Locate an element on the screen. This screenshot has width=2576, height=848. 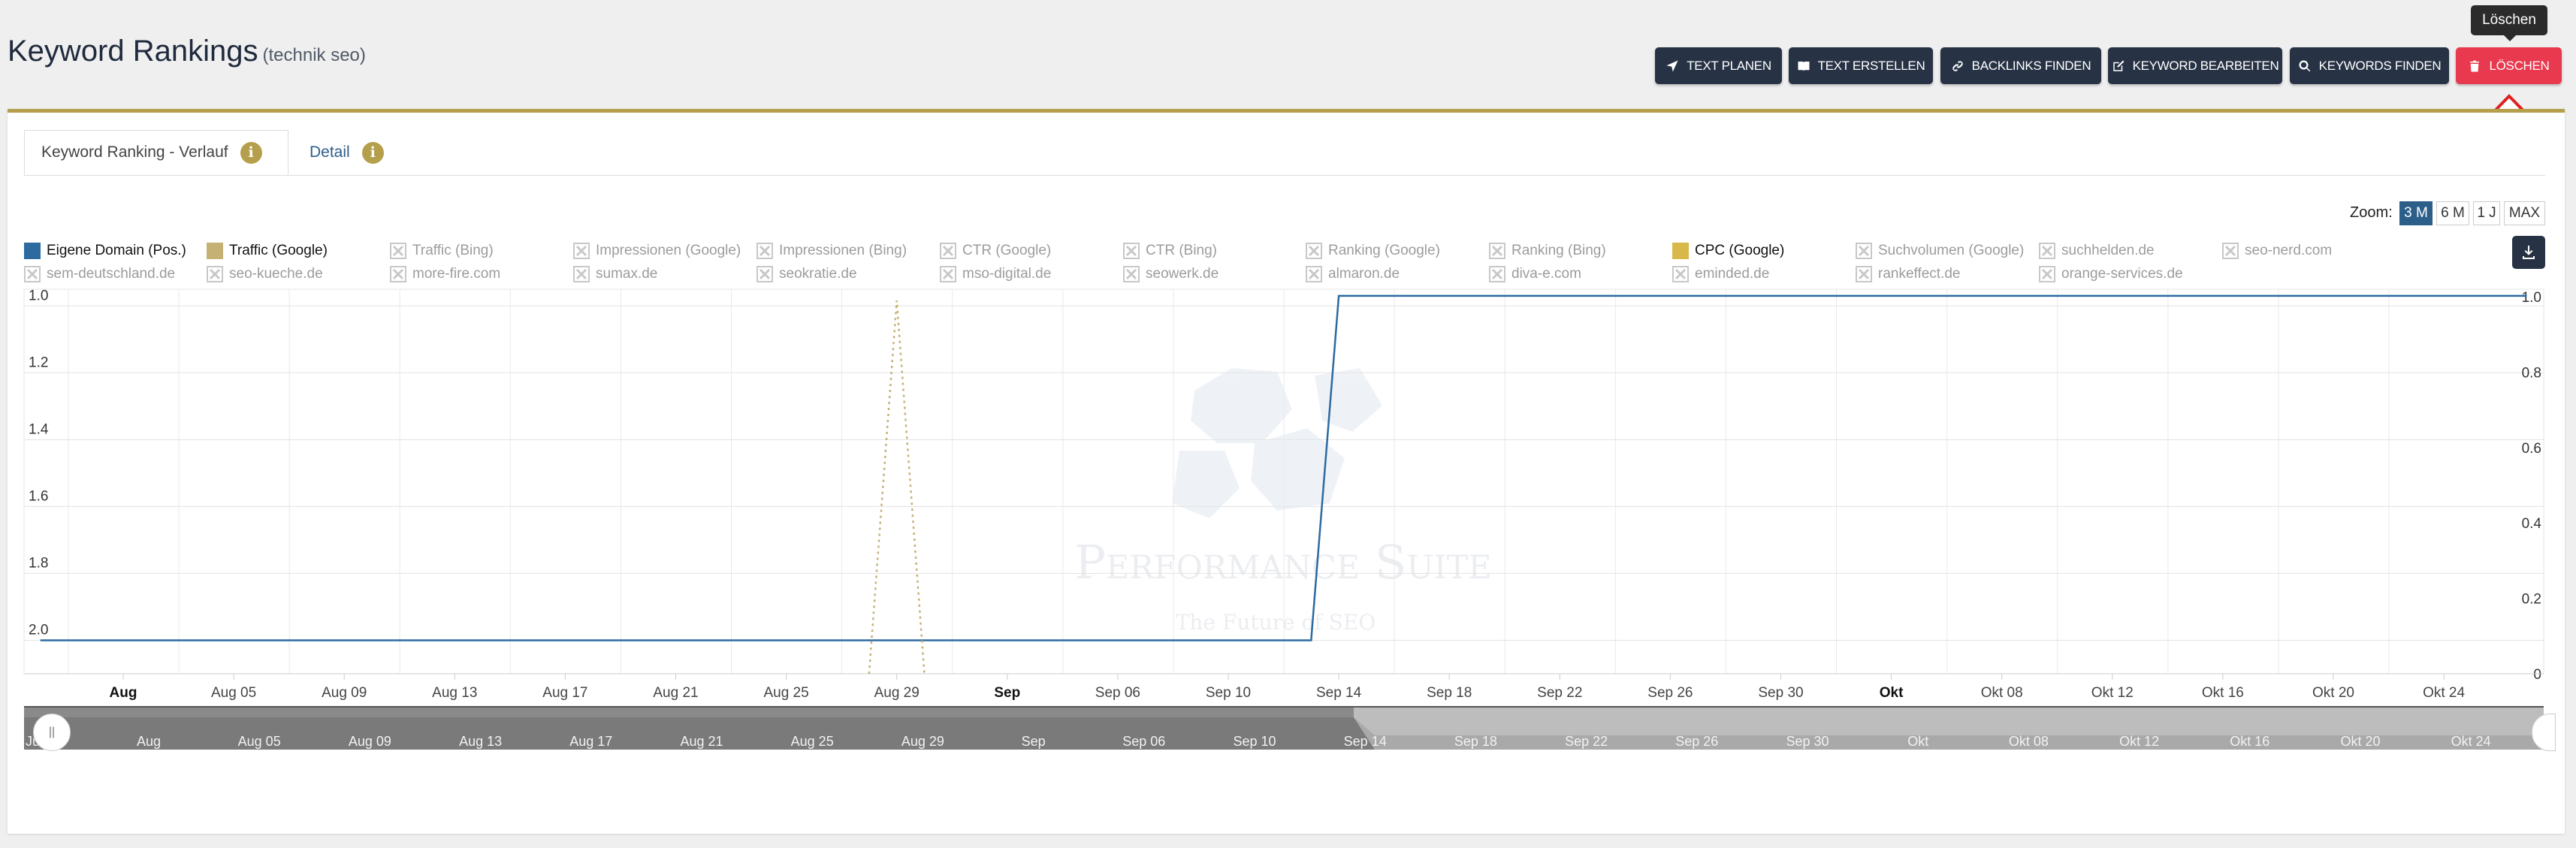
x-tick-label: Sep 18 is located at coordinates (1449, 693).